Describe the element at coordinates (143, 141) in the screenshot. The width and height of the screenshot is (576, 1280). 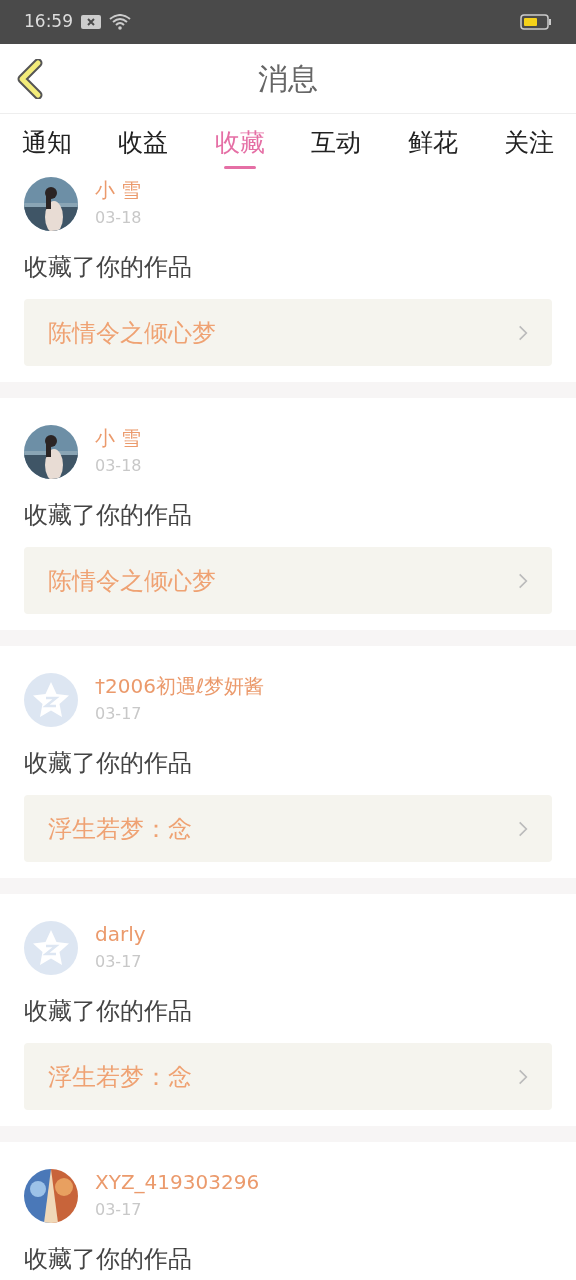
I see `tab: 收益` at that location.